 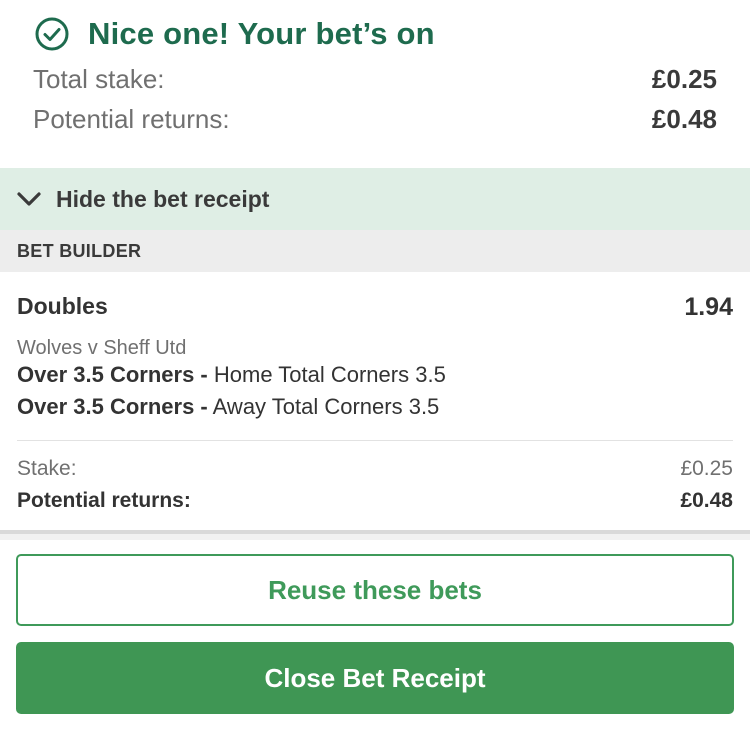 I want to click on section-title: BET BUILDER, so click(x=79, y=250).